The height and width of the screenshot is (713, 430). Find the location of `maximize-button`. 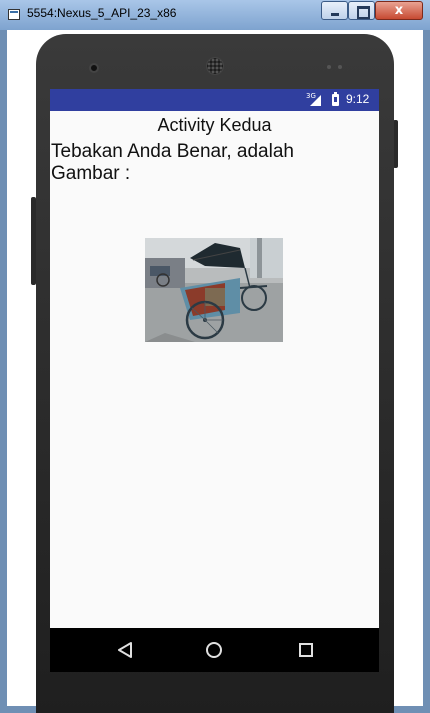

maximize-button is located at coordinates (361, 10).